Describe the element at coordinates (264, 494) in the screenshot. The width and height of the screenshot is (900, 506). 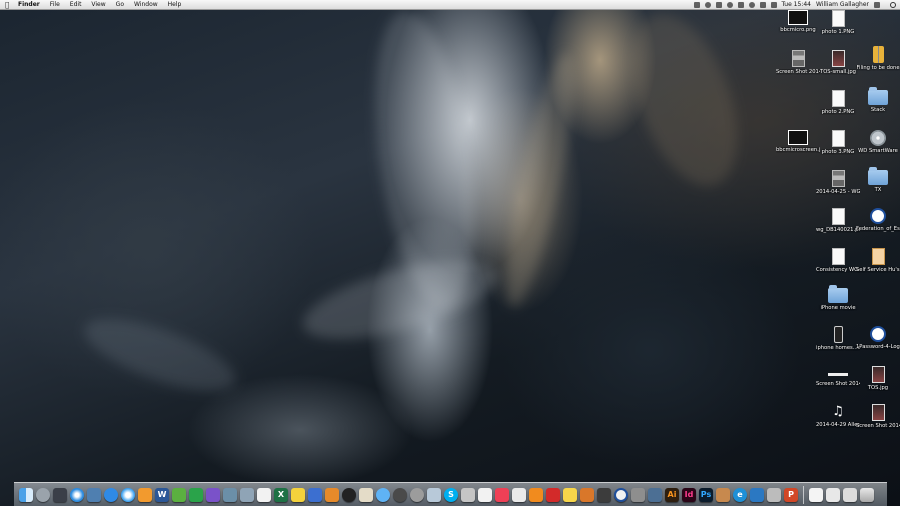
I see `calendar-icon` at that location.